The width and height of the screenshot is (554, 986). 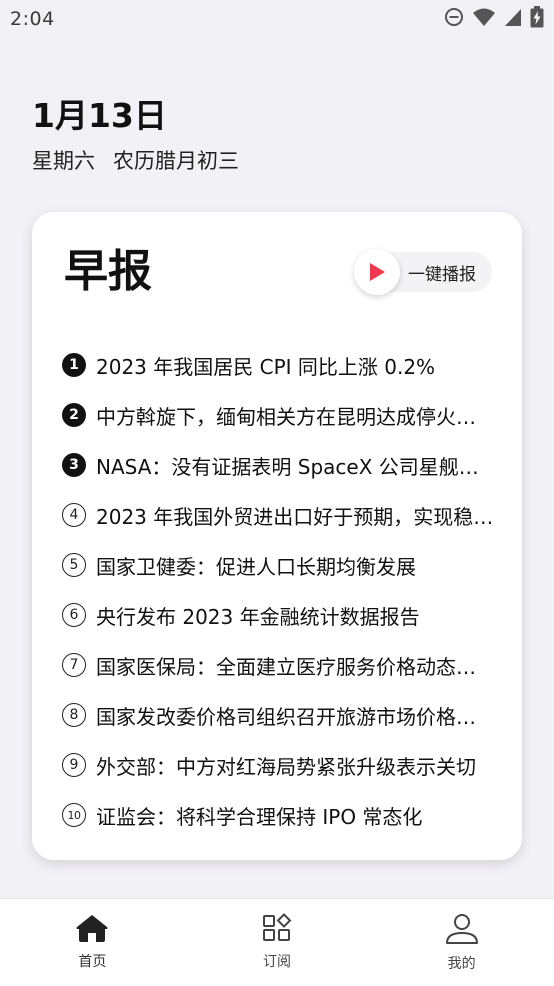 I want to click on do-not-disturb-icon, so click(x=454, y=17).